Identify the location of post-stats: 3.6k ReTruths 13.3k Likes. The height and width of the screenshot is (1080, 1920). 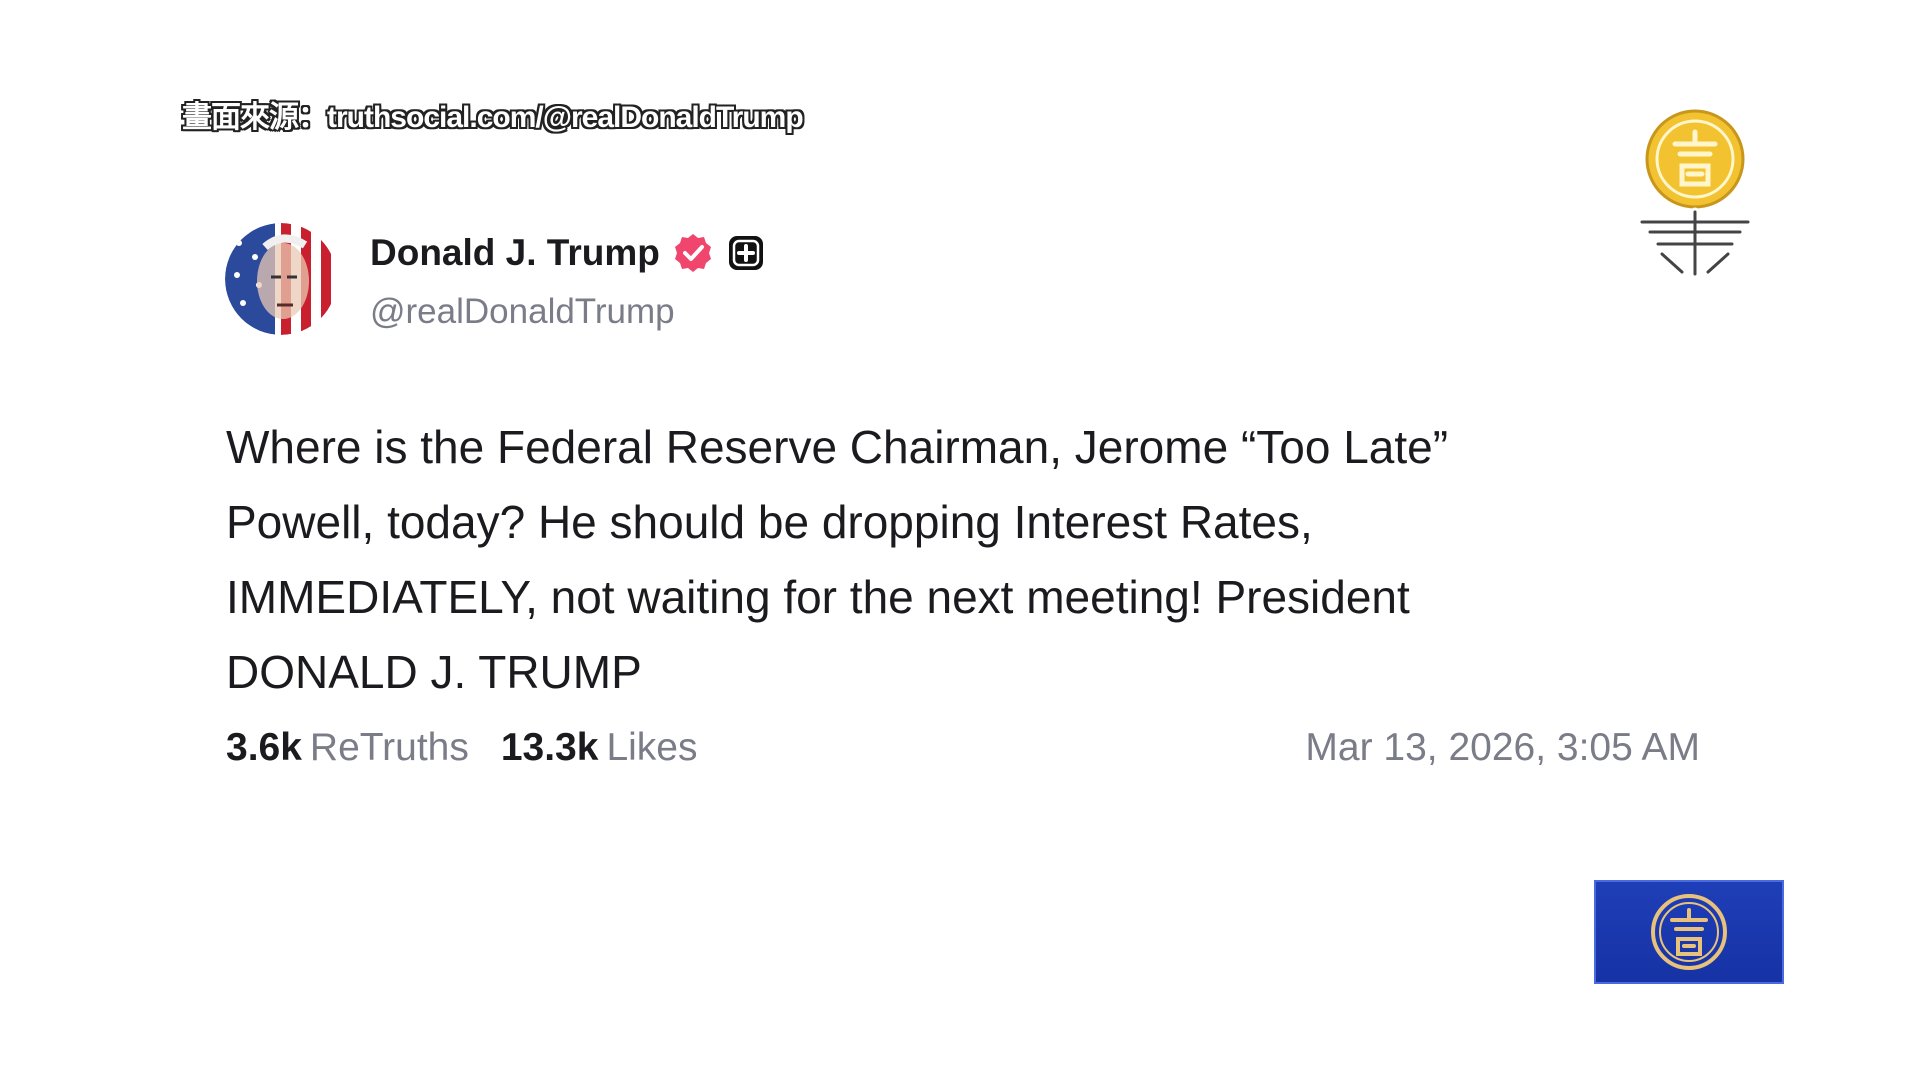
(478, 748).